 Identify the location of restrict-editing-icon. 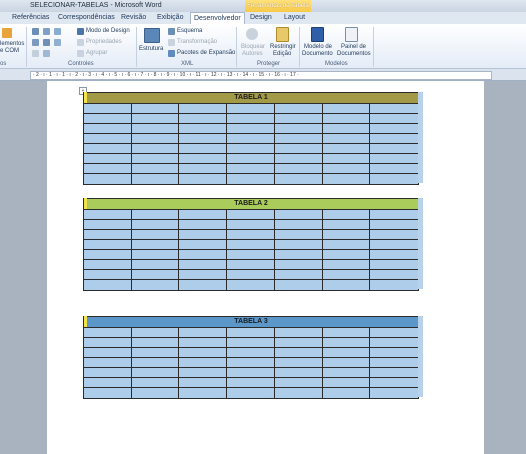
(282, 34).